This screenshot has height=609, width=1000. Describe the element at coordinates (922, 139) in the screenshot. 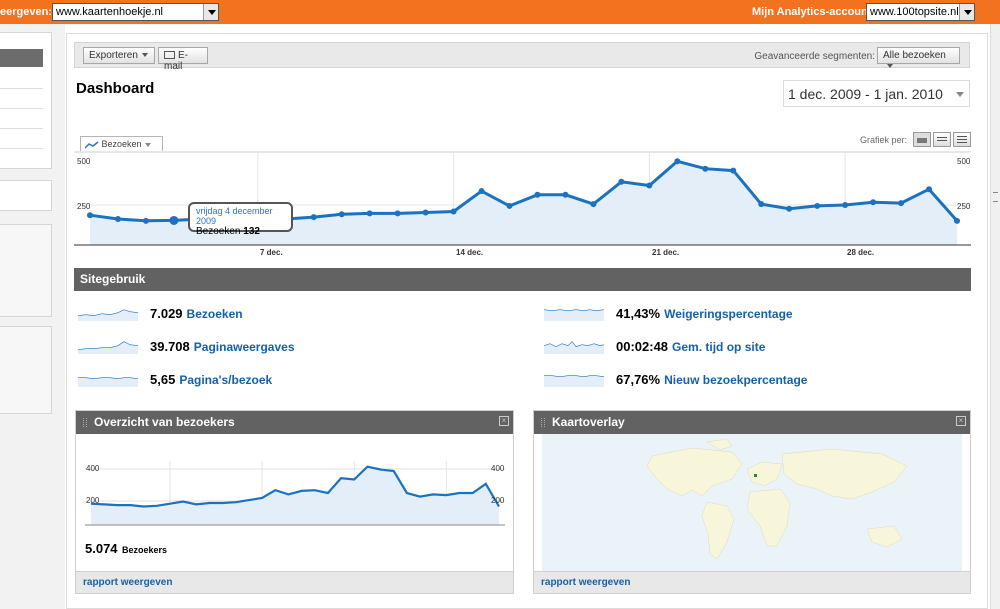

I see `graph-day-button` at that location.